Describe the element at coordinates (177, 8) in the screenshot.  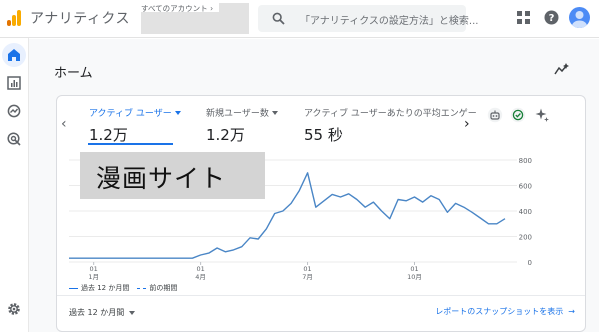
I see `account-breadcrumb: すべてのアカウント ›` at that location.